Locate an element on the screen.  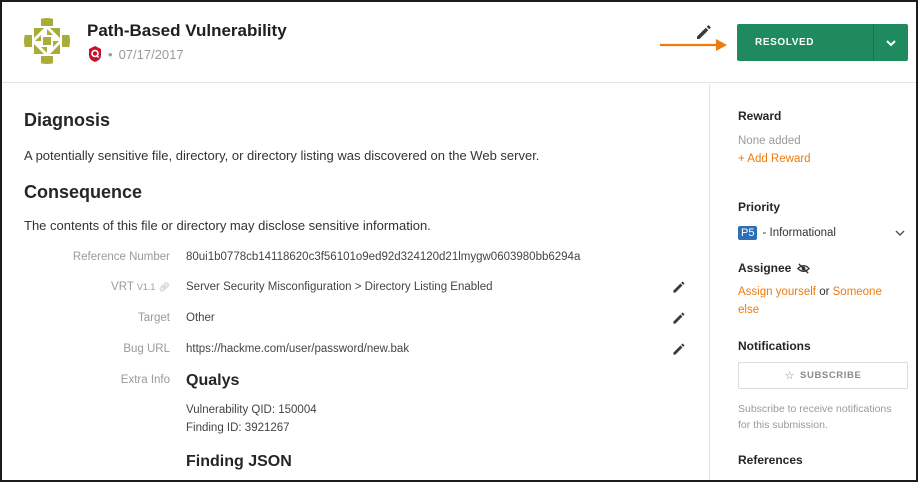
assign-someone-link: Someone is located at coordinates (857, 292).